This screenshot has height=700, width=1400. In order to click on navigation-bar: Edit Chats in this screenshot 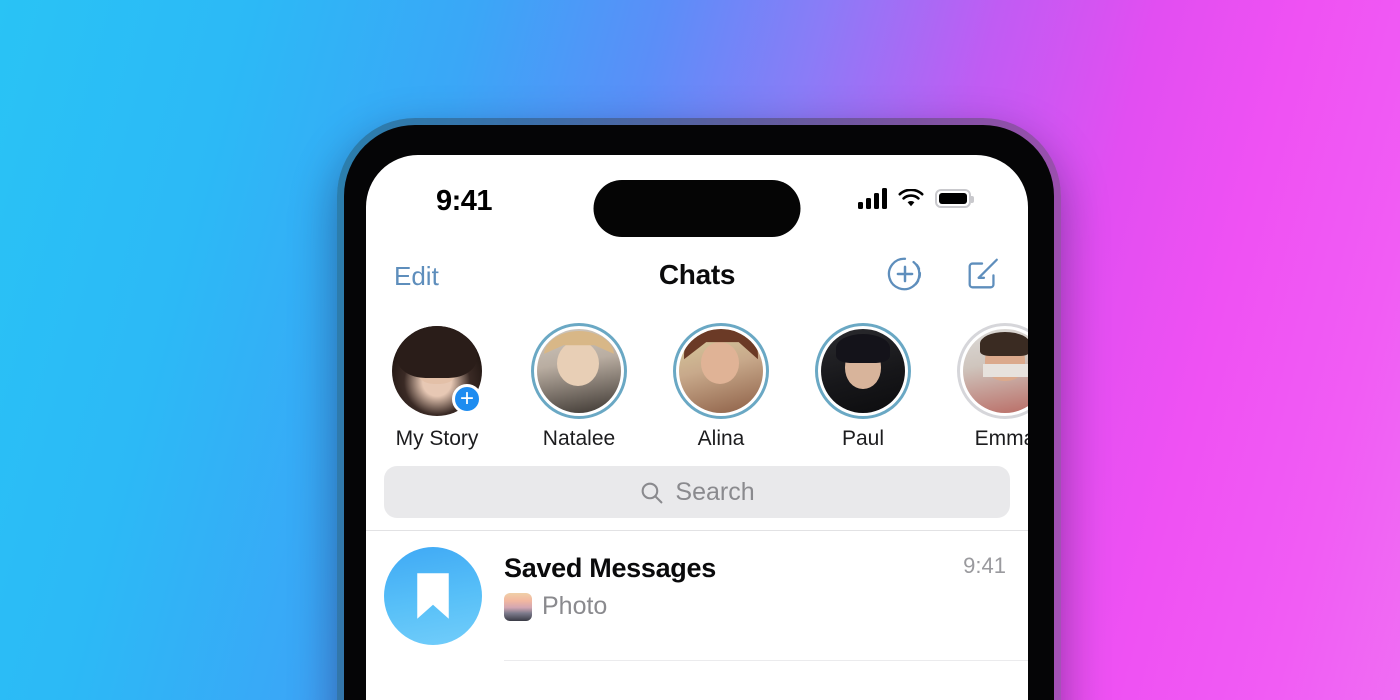, I will do `click(697, 281)`.